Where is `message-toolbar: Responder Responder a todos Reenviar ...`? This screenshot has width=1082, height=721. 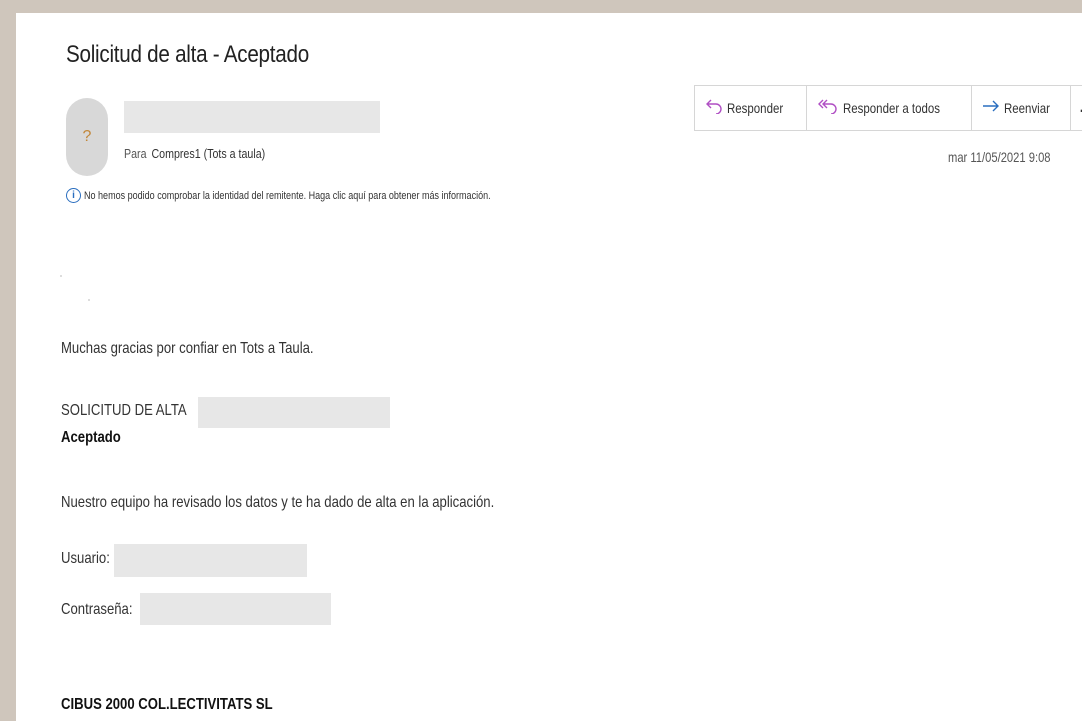
message-toolbar: Responder Responder a todos Reenviar ... is located at coordinates (888, 108).